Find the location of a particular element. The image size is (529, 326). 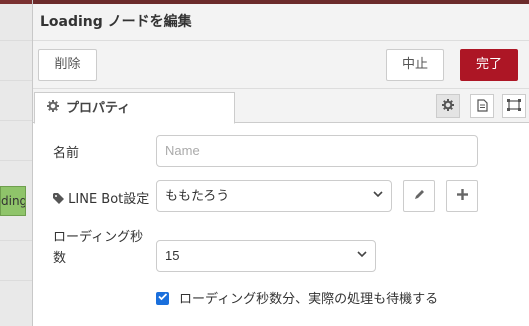

wait-checkbox-label: ローディング秒数分、実際の処理も待機する is located at coordinates (308, 297).